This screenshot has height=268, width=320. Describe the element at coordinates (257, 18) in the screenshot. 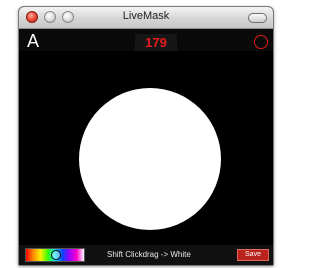

I see `toolbar-toggle-button` at that location.